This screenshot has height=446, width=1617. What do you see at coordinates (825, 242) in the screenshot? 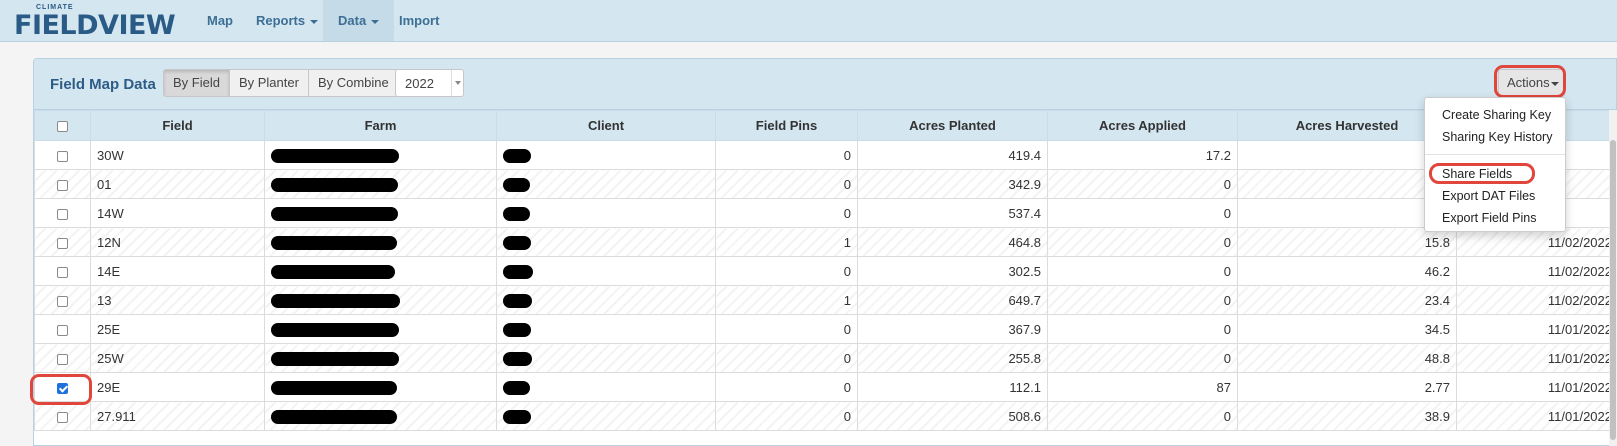
I see `table-row: 12N 1 464.8 0 15.8 11/02/2022` at bounding box center [825, 242].